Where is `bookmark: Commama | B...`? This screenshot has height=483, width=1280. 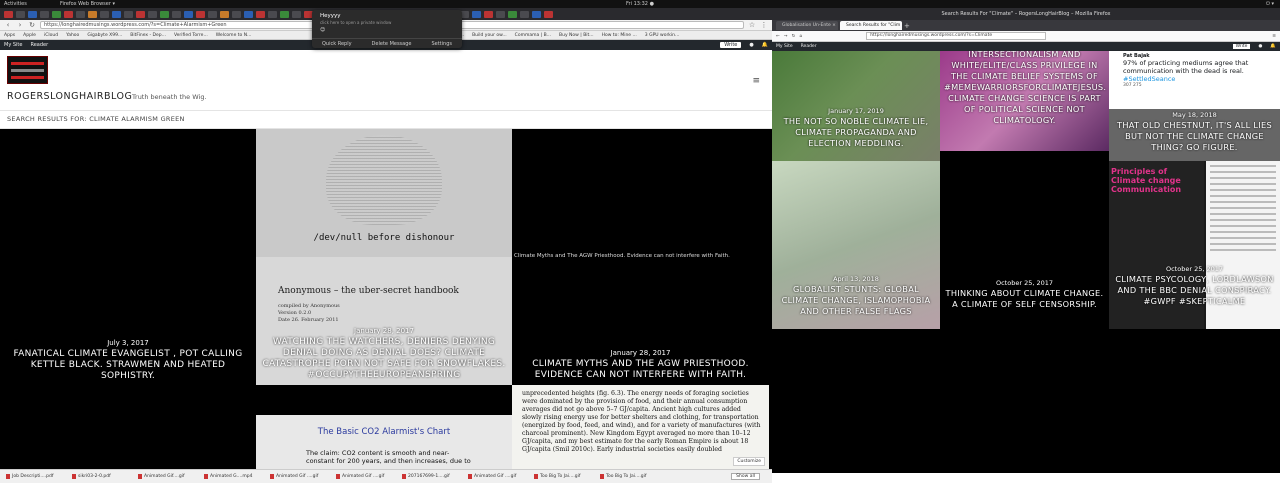 bookmark: Commama | B... is located at coordinates (533, 35).